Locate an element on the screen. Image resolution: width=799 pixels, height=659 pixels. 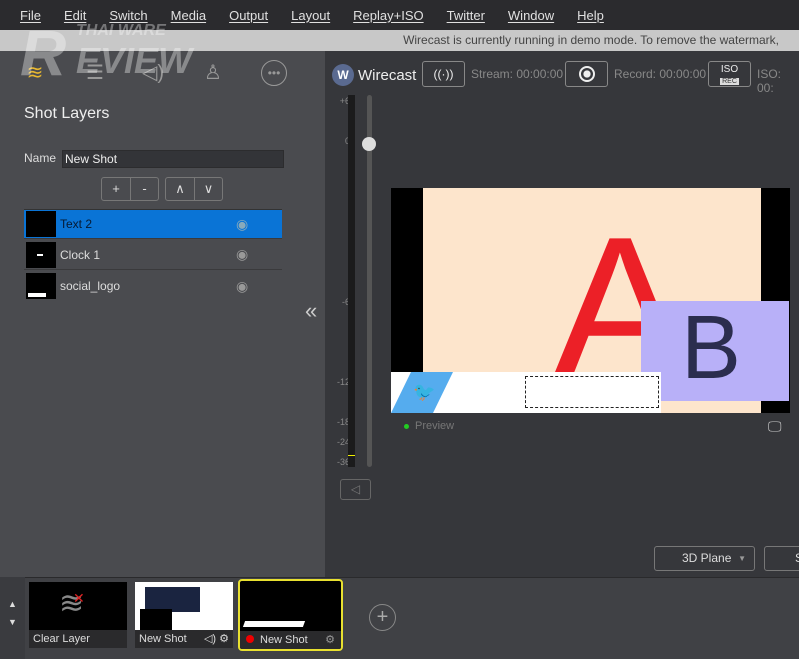
layer-name: social_logo is located at coordinates (90, 286).